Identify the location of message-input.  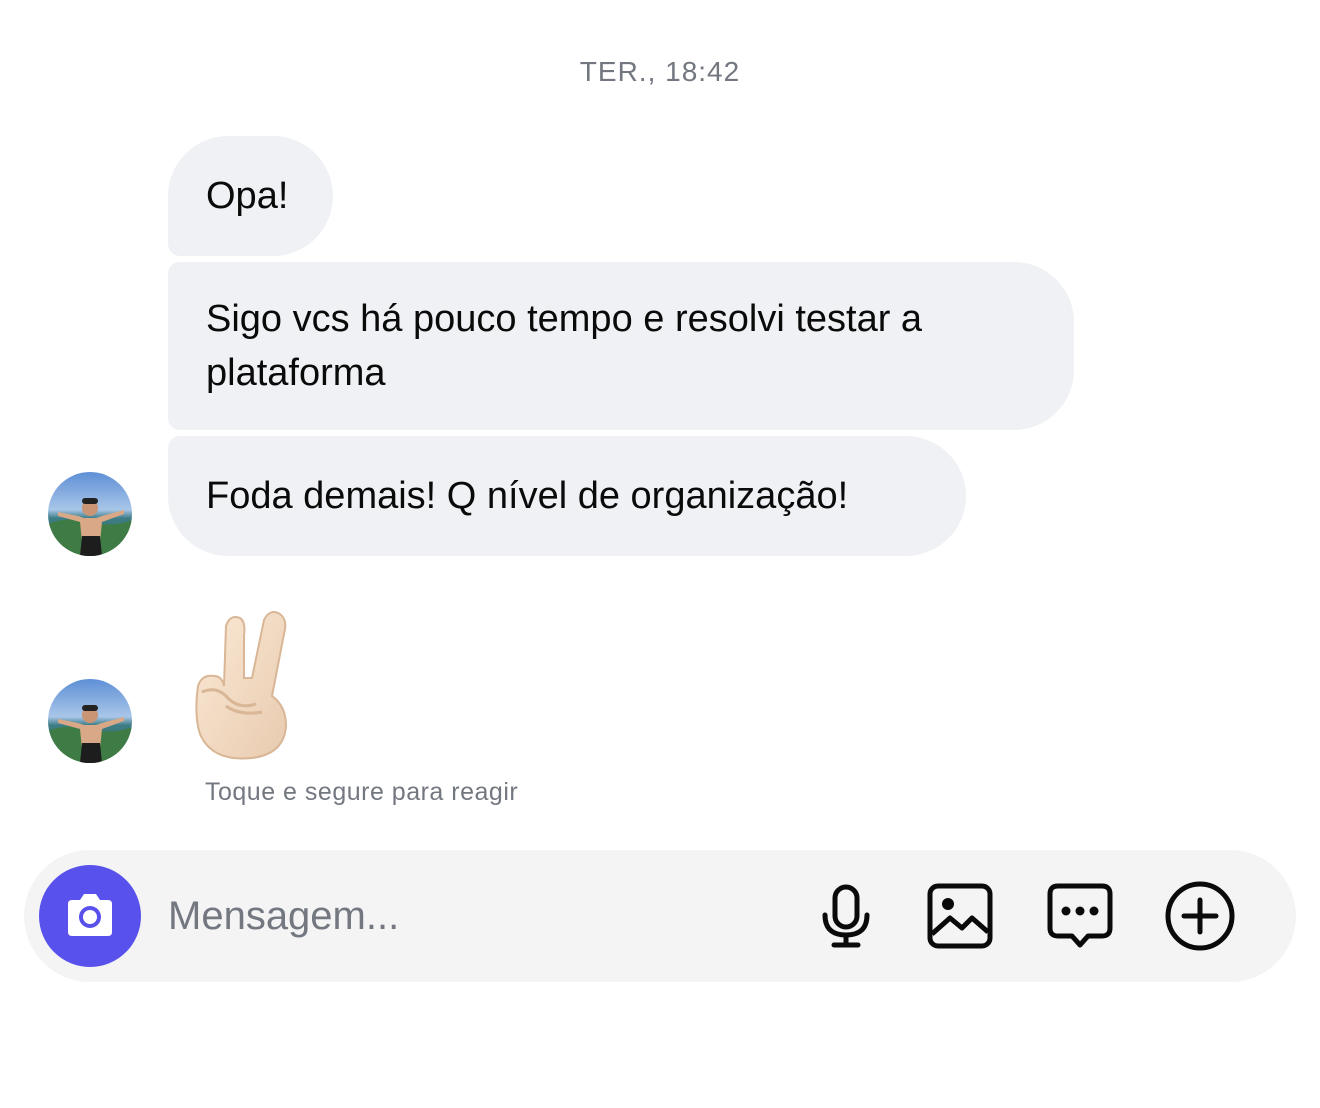
(468, 916).